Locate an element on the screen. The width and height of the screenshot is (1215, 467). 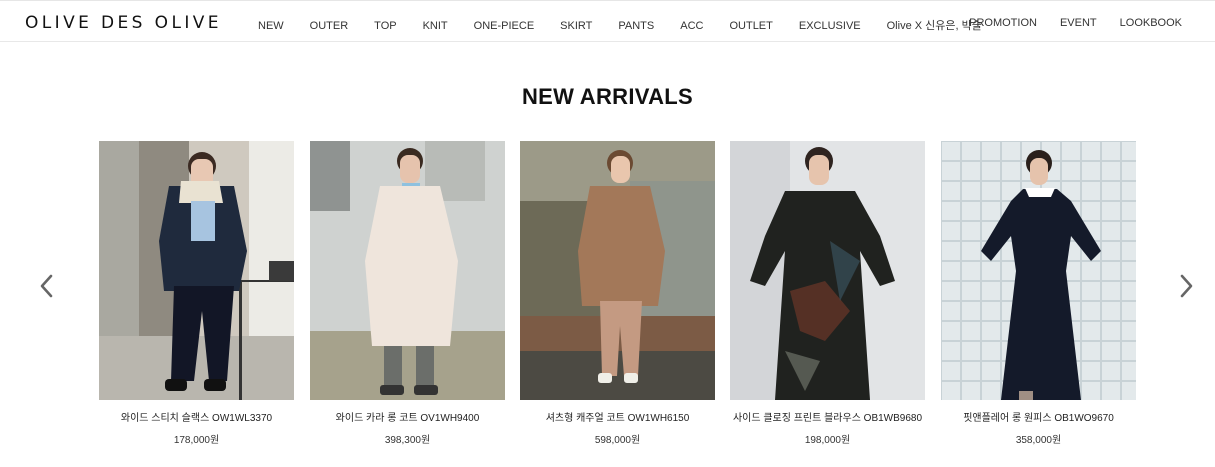
nav-item-pants: PANTS is located at coordinates (636, 26).